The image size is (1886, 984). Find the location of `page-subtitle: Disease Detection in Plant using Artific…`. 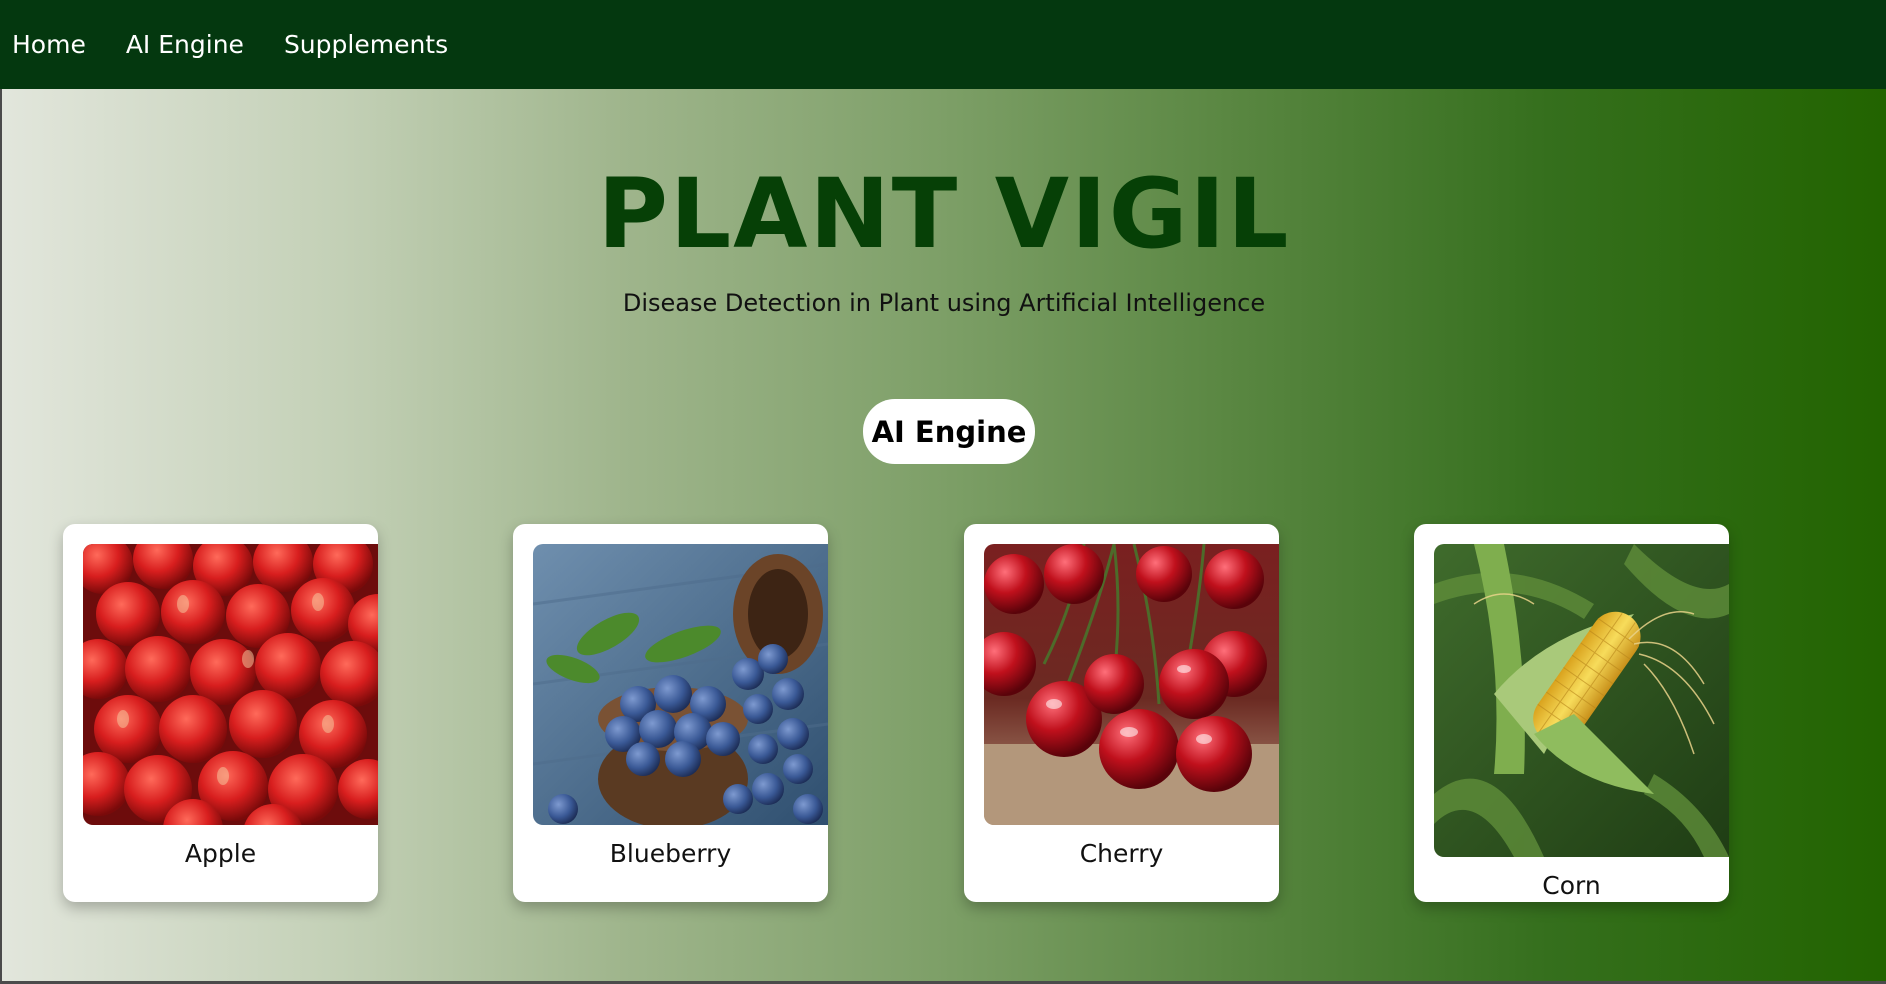

page-subtitle: Disease Detection in Plant using Artific… is located at coordinates (944, 303).